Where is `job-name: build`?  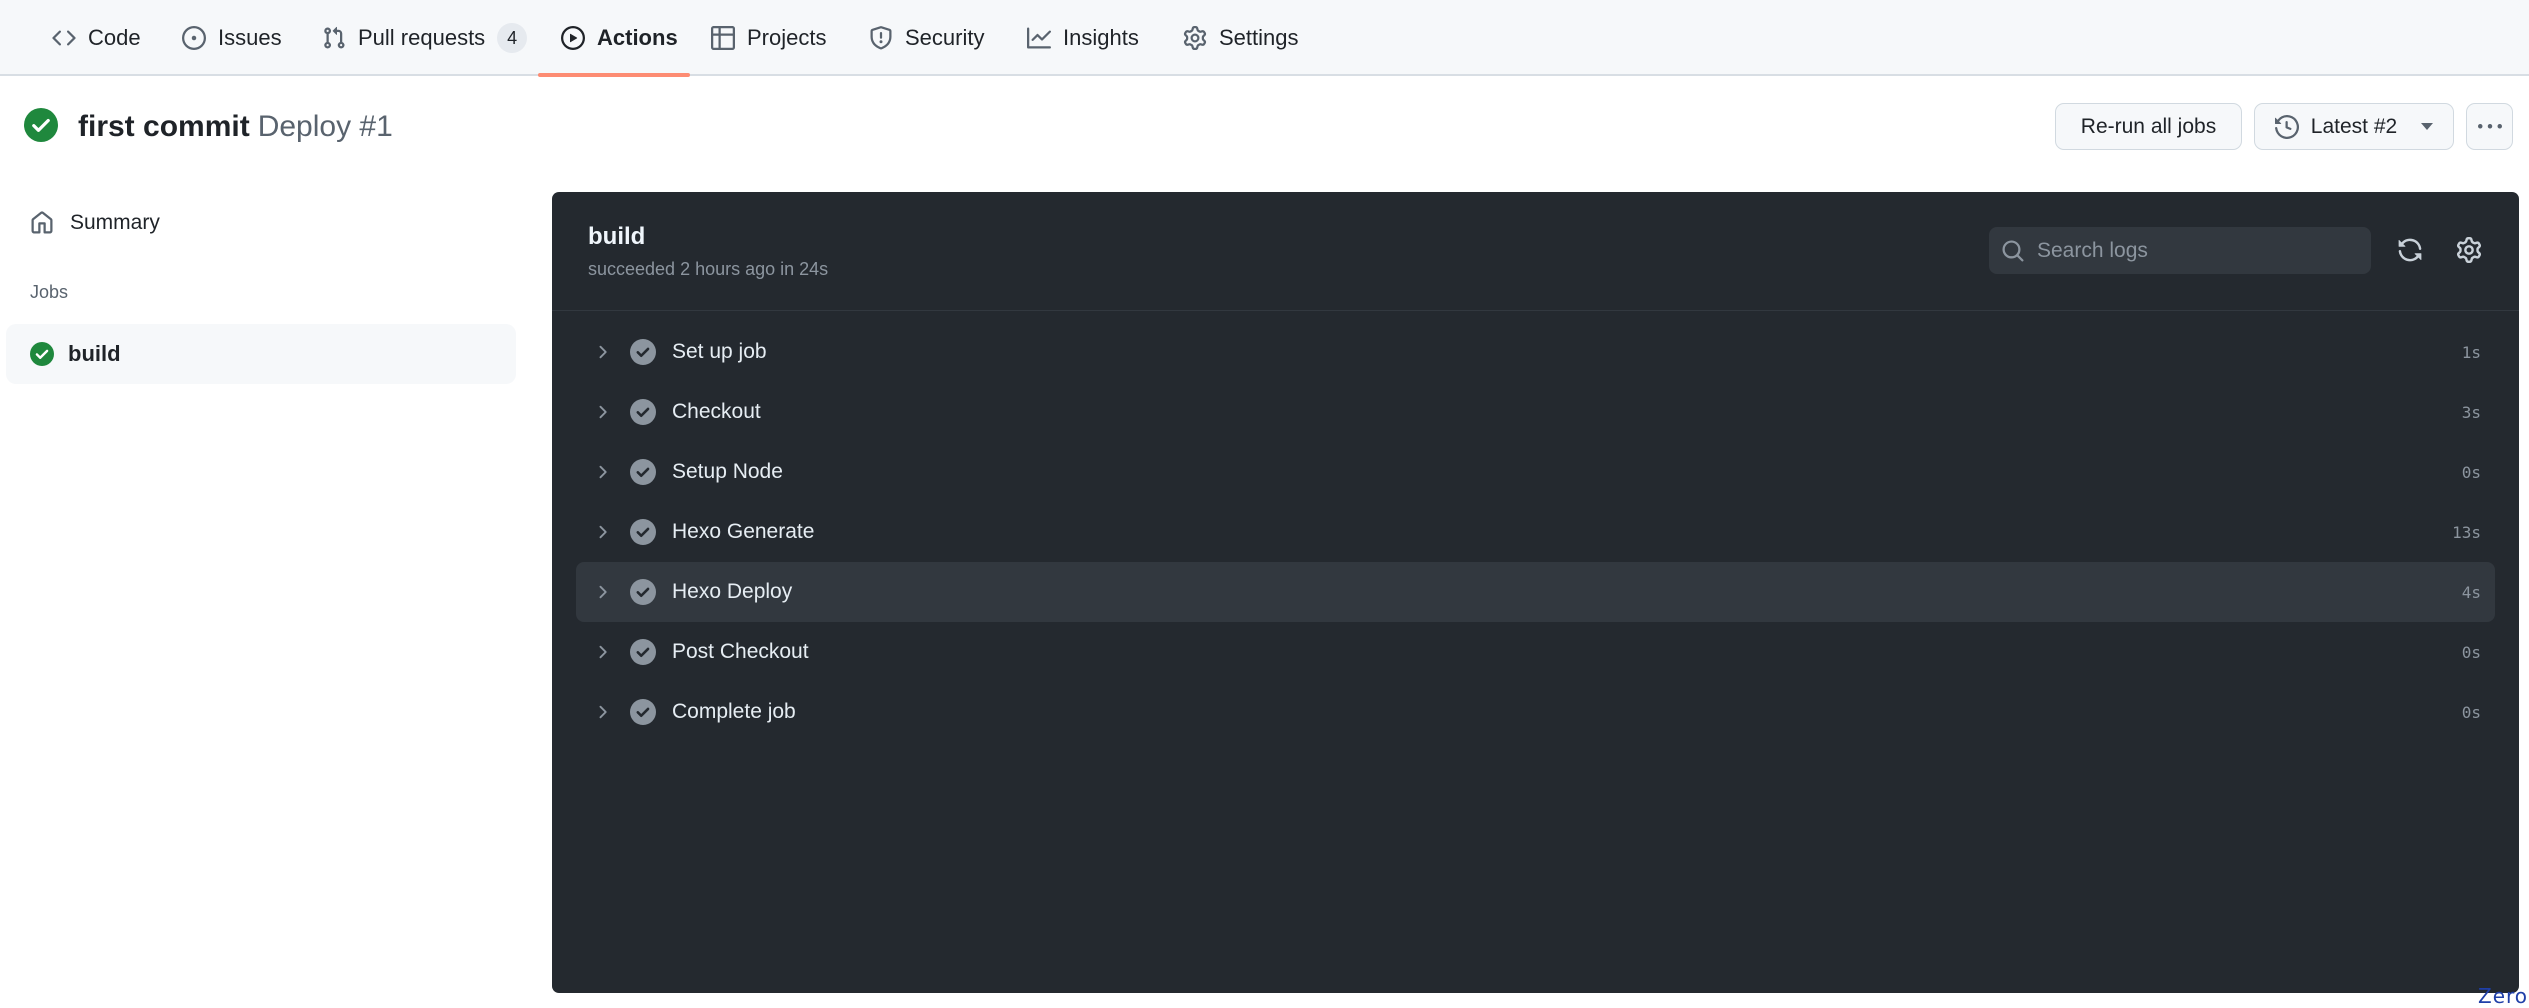
job-name: build is located at coordinates (94, 353).